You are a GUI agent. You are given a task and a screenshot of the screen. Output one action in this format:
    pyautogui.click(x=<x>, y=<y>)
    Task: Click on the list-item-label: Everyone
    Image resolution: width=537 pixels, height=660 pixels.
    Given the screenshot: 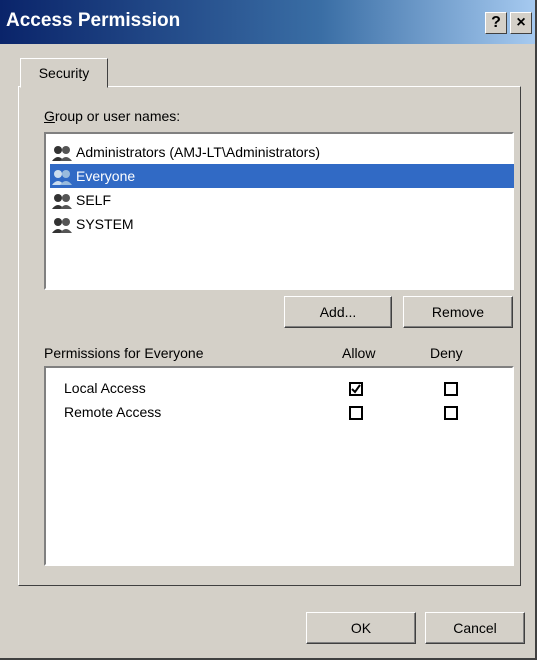 What is the action you would take?
    pyautogui.click(x=106, y=176)
    